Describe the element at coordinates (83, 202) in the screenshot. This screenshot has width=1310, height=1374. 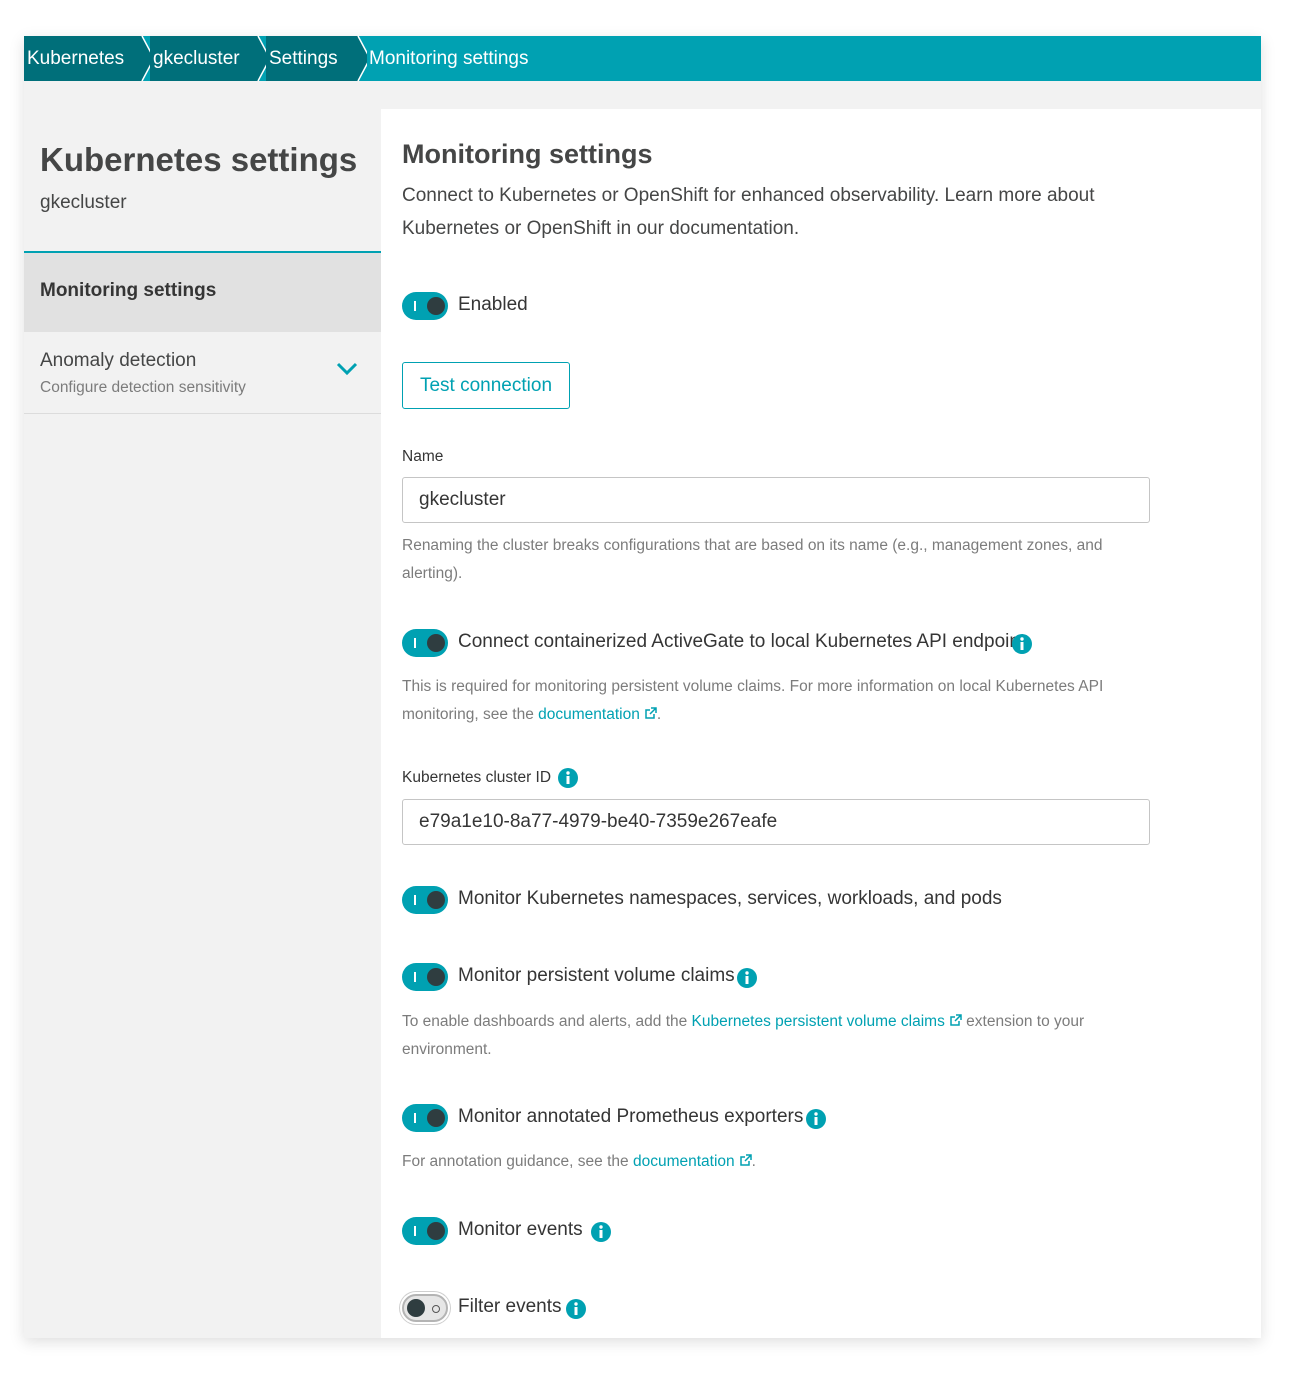
I see `sidebar-subtitle: gkecluster` at that location.